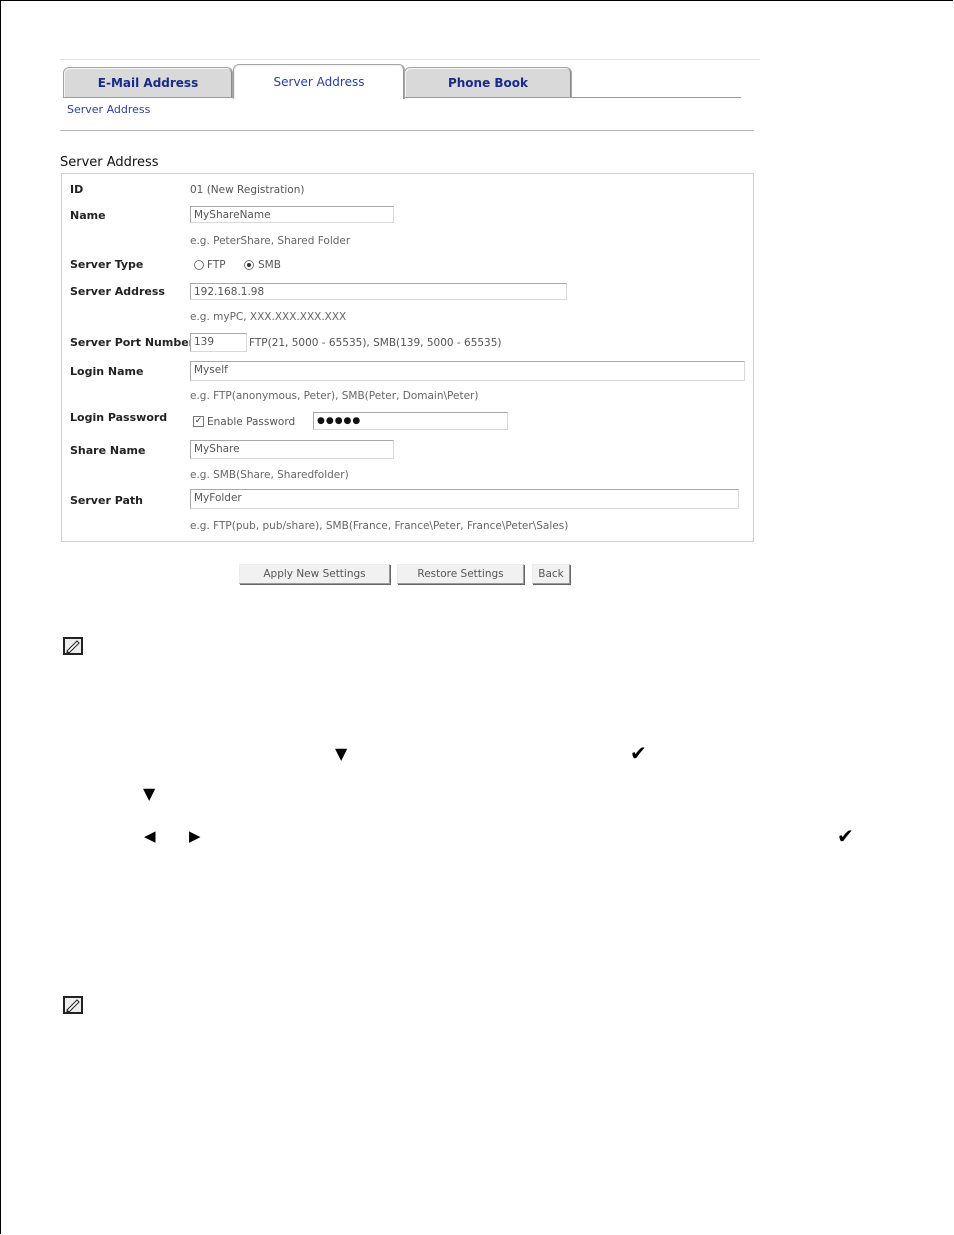 The width and height of the screenshot is (954, 1235). I want to click on restore-settings-button: Restore Settings, so click(460, 574).